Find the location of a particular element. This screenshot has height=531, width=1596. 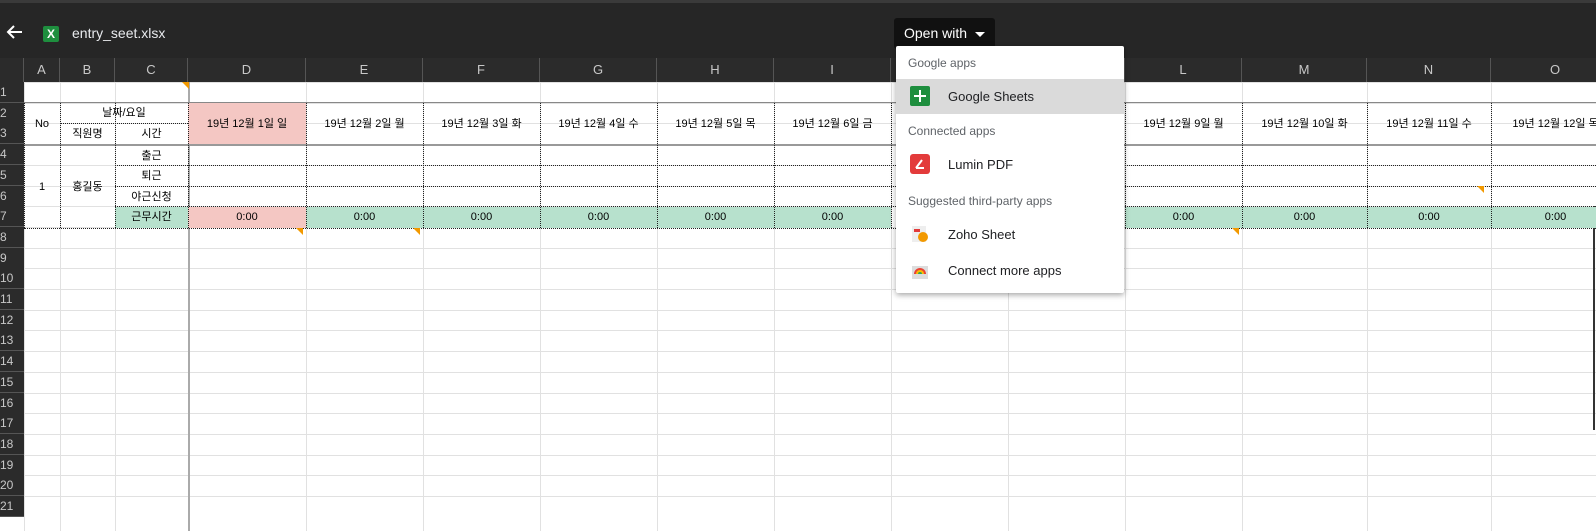

row-header: 14 is located at coordinates (12, 361).